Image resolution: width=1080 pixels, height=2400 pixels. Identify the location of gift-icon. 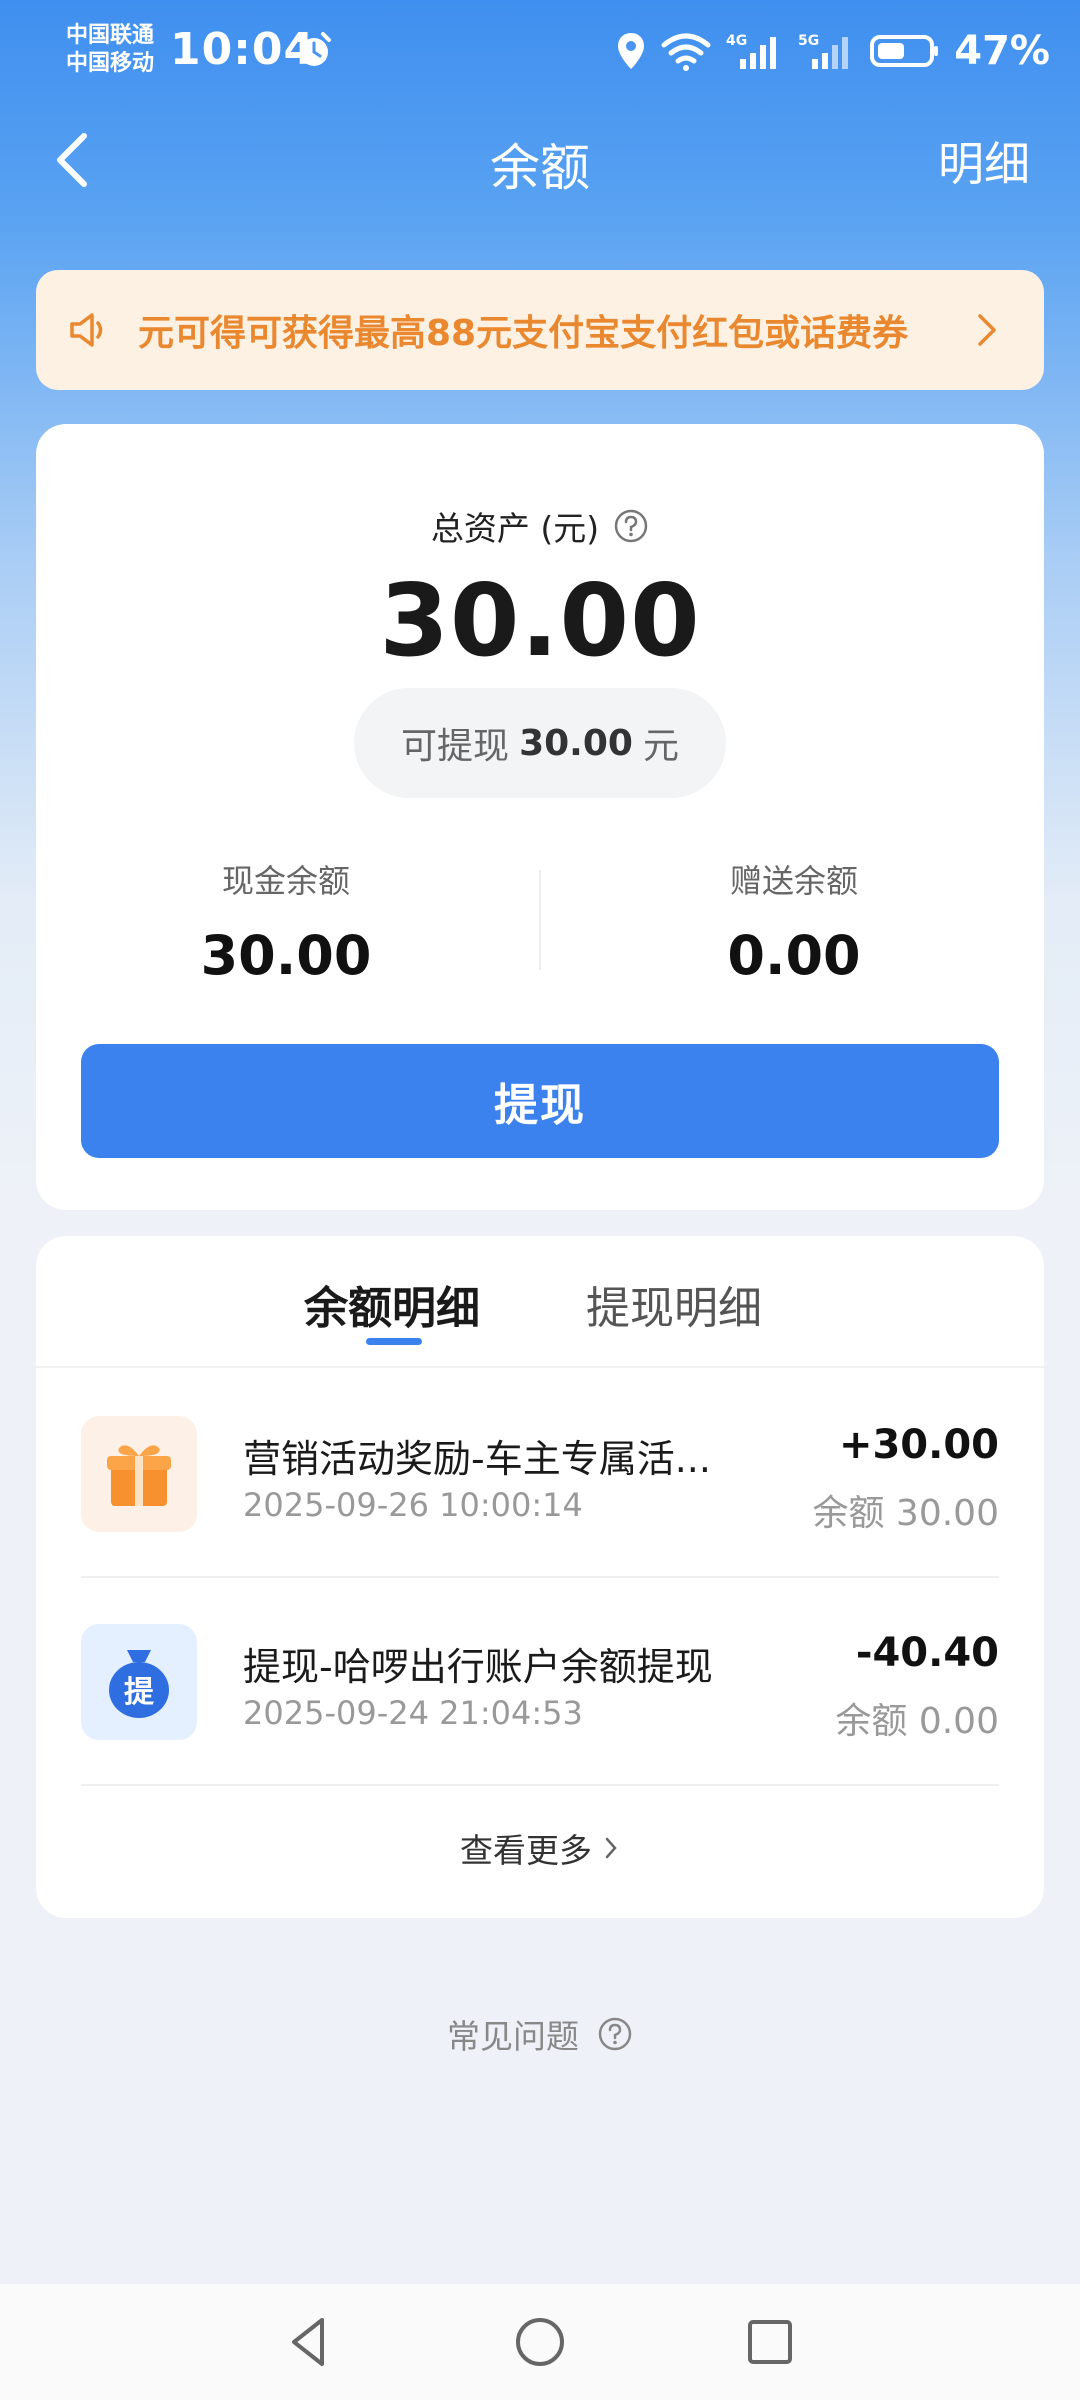
(139, 1474).